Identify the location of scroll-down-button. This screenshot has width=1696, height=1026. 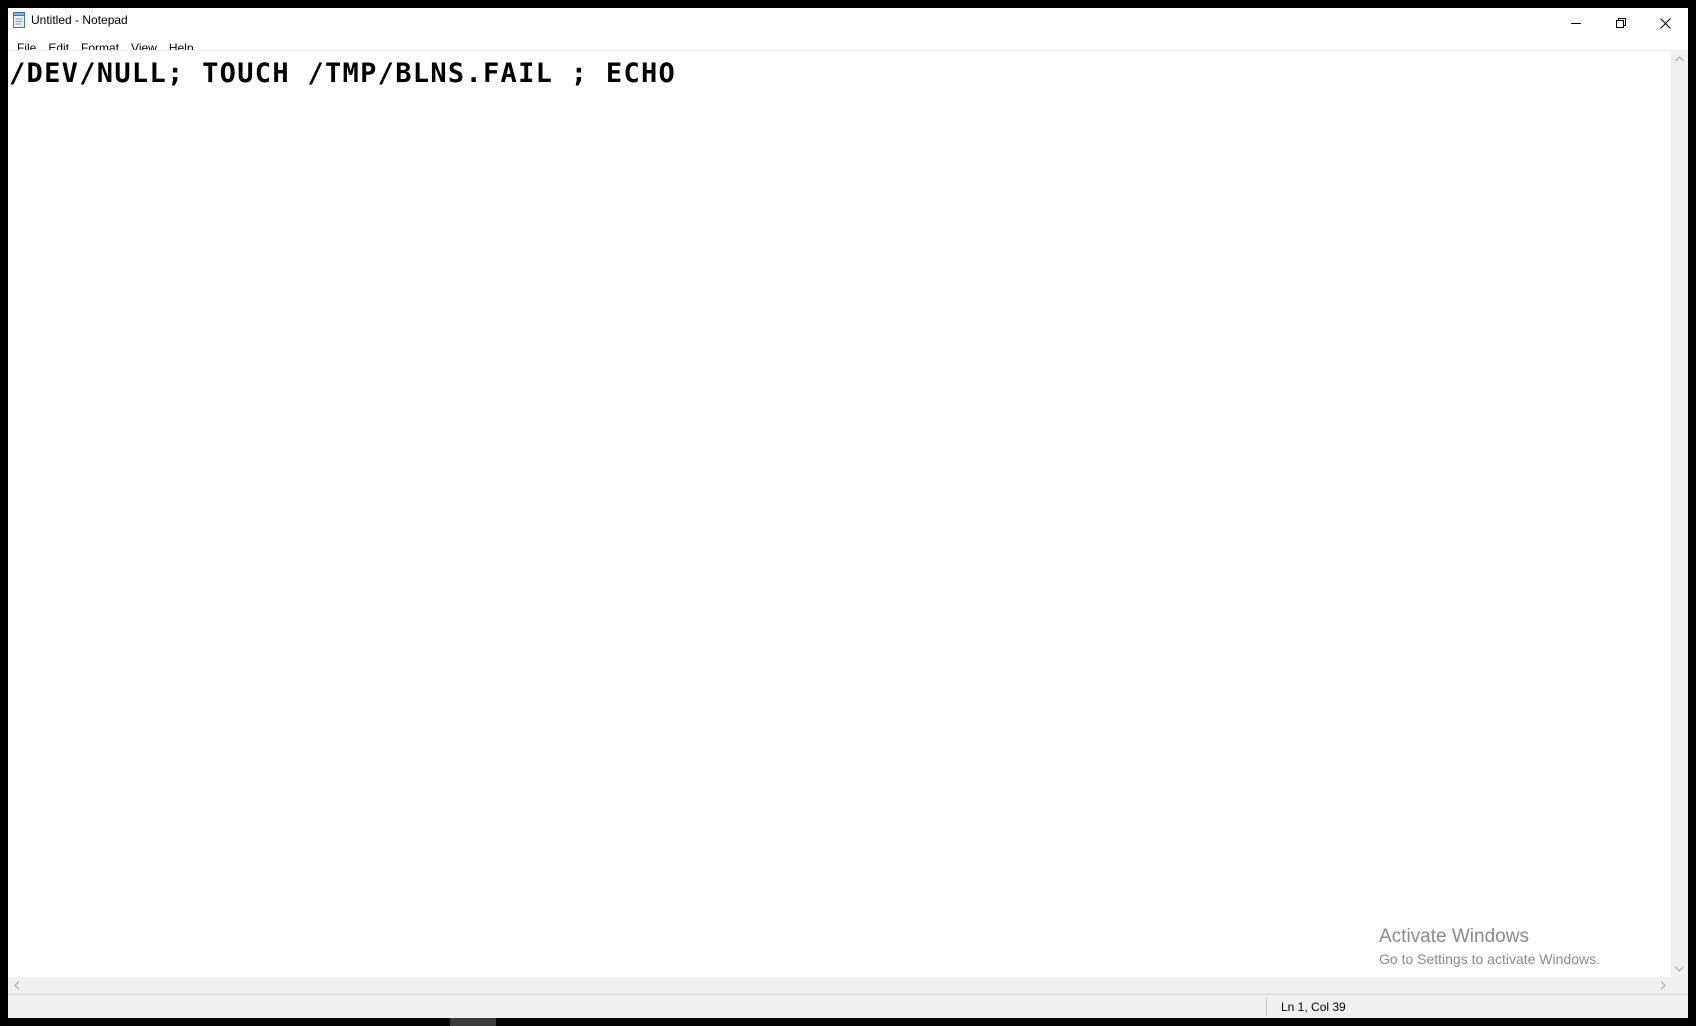
(1679, 968).